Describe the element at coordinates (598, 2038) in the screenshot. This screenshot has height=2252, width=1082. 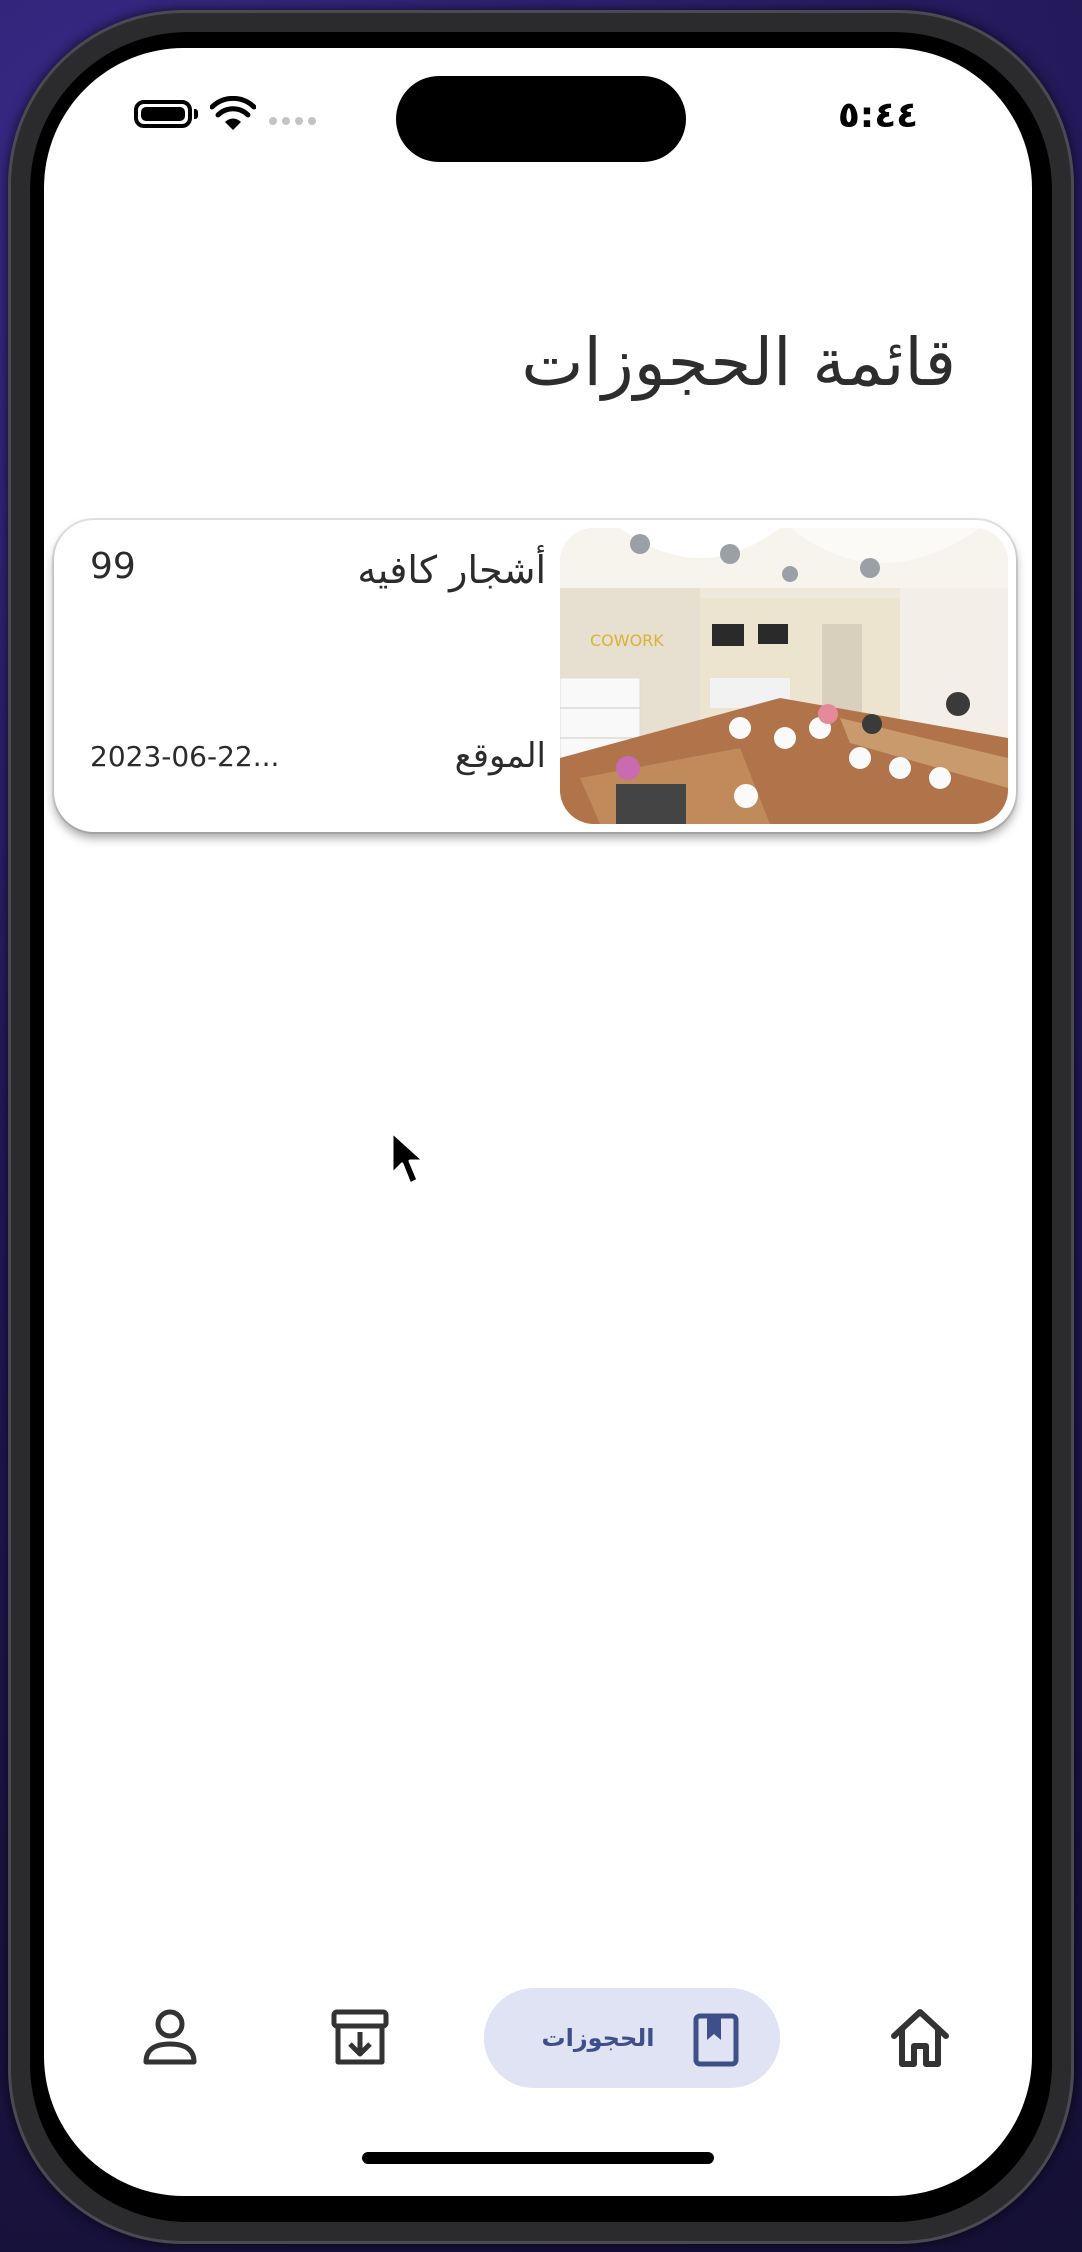
I see `nav-bookings-label: الحجوزات` at that location.